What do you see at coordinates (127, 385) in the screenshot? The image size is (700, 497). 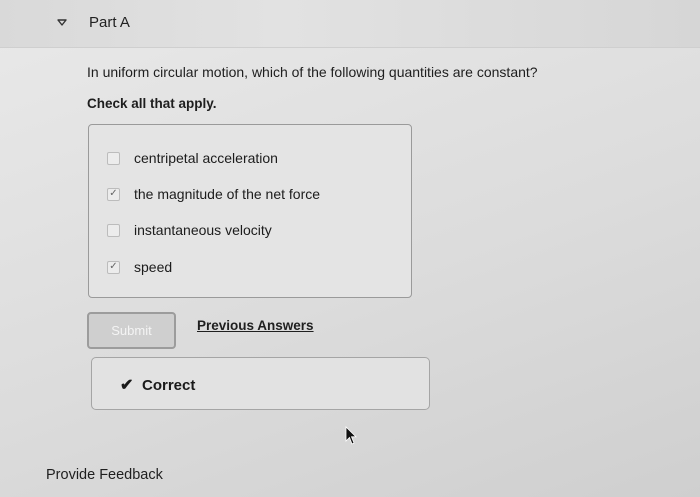 I see `checkmark-icon: ✔` at bounding box center [127, 385].